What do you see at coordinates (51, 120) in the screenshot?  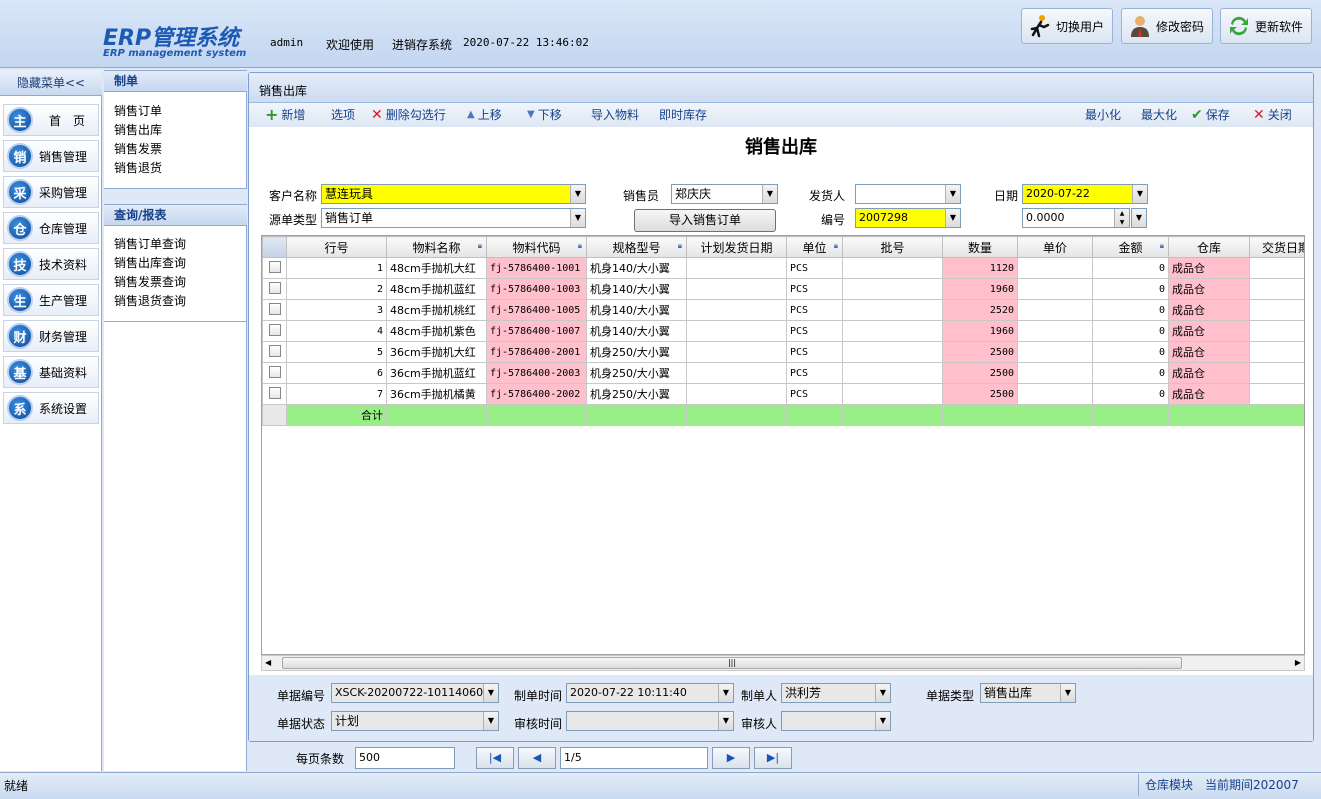 I see `nav-item-home: 主首 页` at bounding box center [51, 120].